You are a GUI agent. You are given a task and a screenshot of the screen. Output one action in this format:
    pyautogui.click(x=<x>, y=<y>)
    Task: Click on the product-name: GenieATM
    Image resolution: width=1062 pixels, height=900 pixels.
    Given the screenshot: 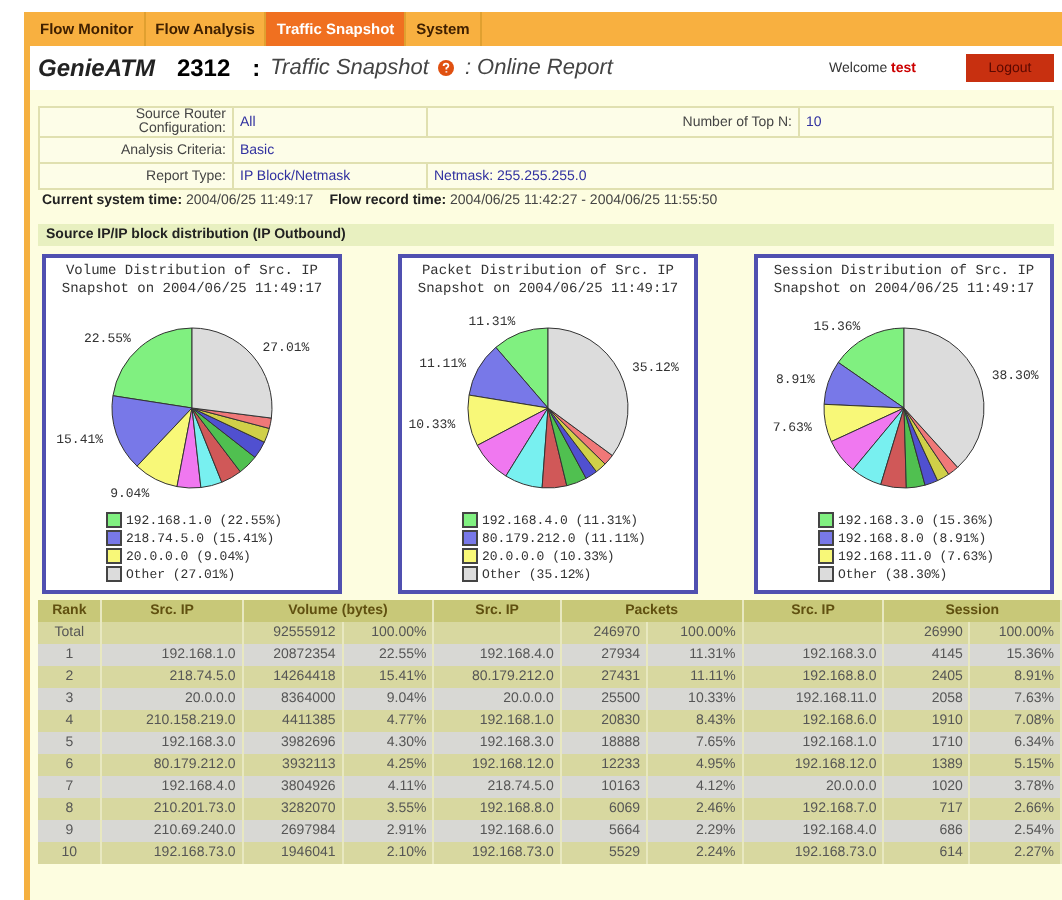 What is the action you would take?
    pyautogui.click(x=96, y=68)
    